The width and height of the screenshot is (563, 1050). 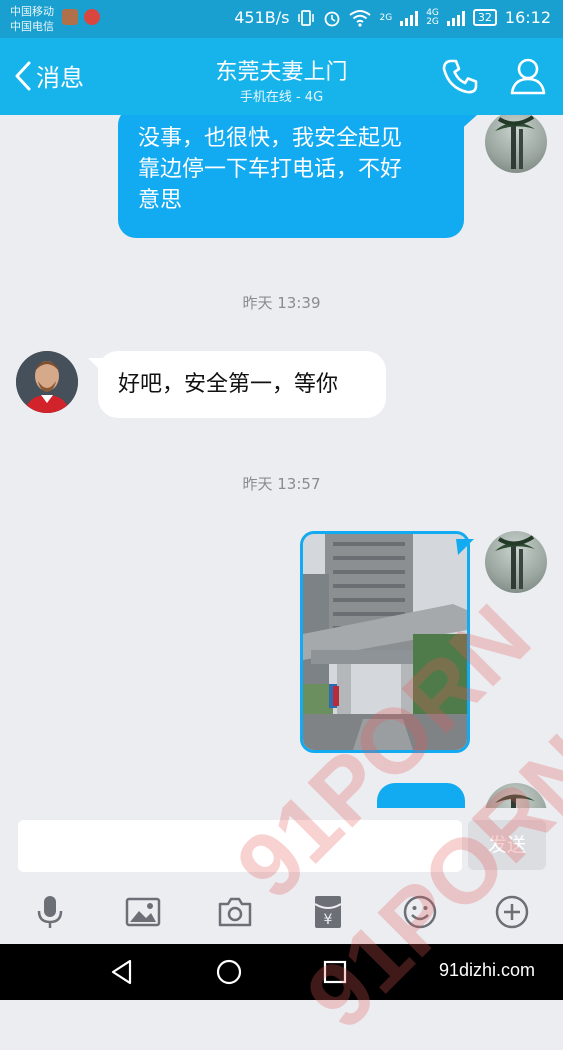 I want to click on call-button, so click(x=460, y=76).